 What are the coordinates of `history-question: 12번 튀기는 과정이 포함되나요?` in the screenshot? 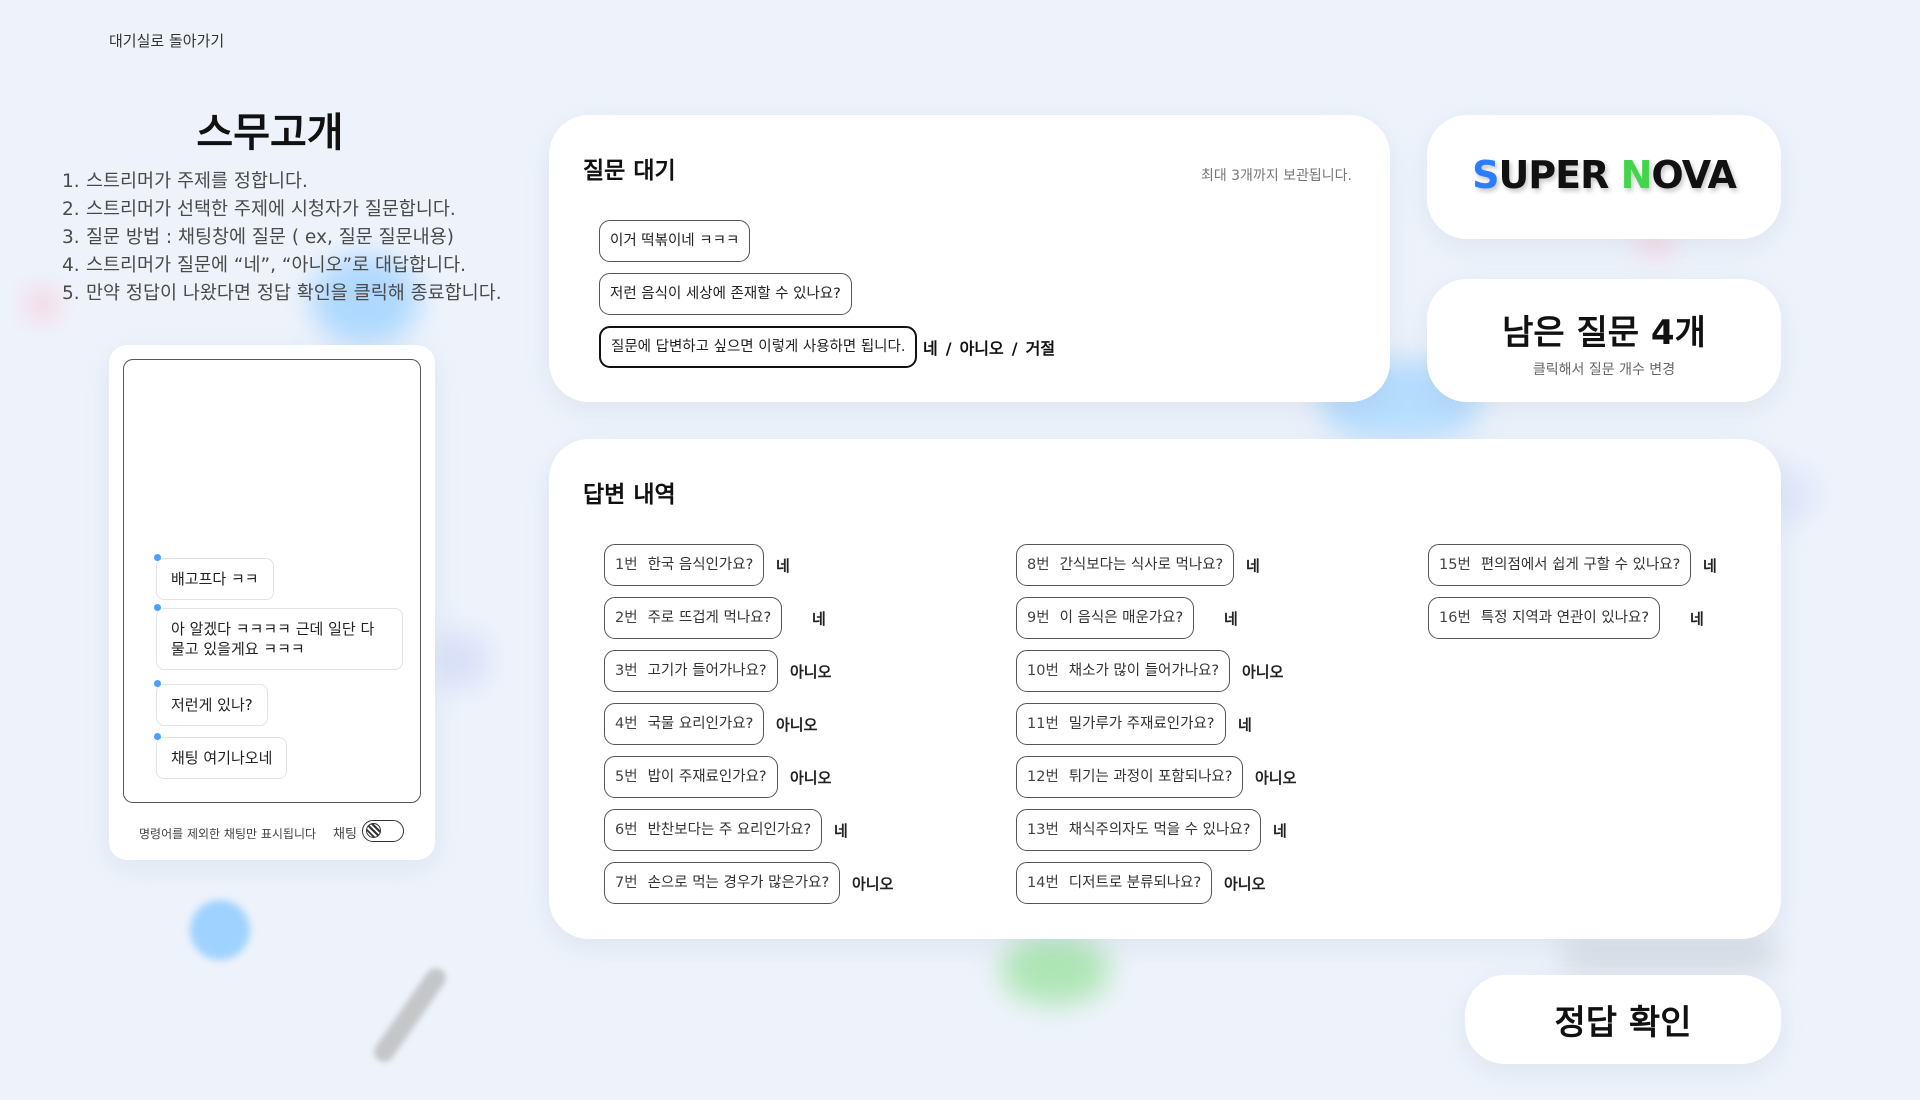 It's located at (1130, 777).